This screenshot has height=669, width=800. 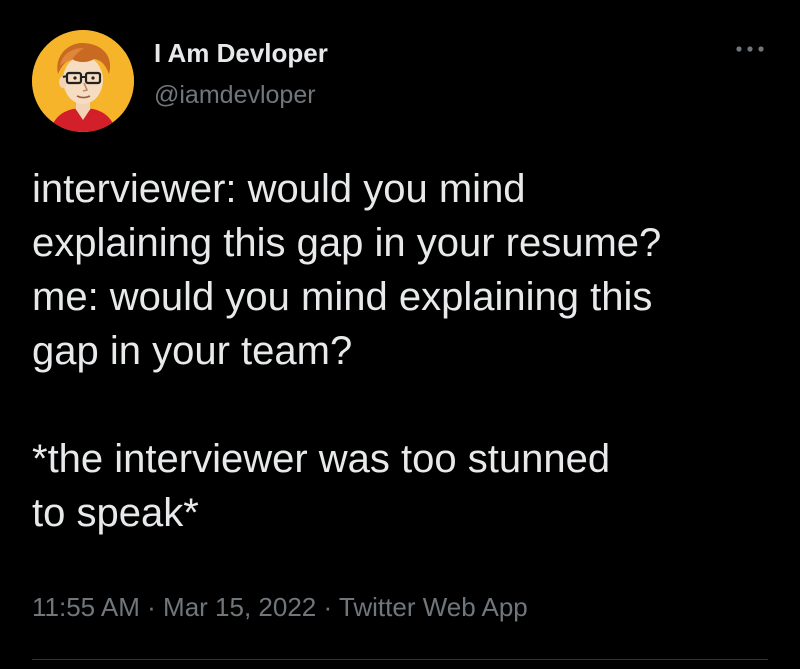 I want to click on tweet-time: 11:55 AM, so click(x=86, y=607).